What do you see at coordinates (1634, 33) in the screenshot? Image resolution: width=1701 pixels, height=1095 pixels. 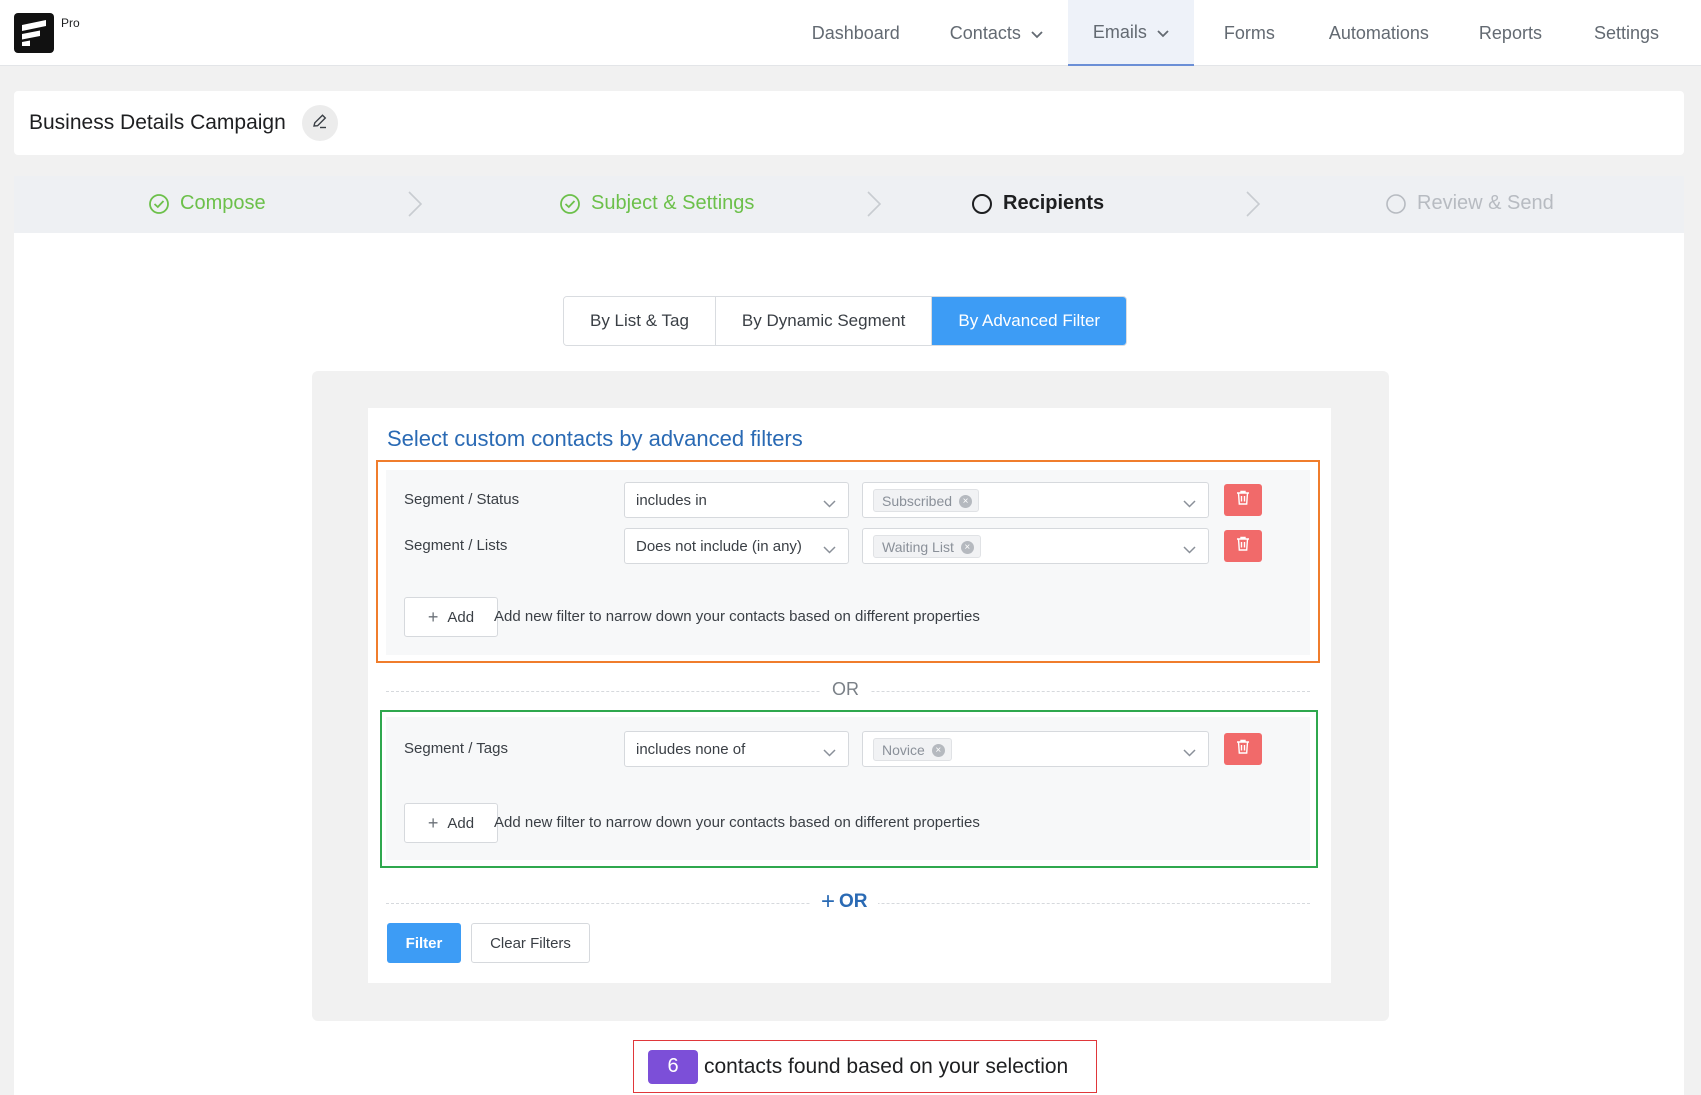 I see `nav-settings: Settings` at bounding box center [1634, 33].